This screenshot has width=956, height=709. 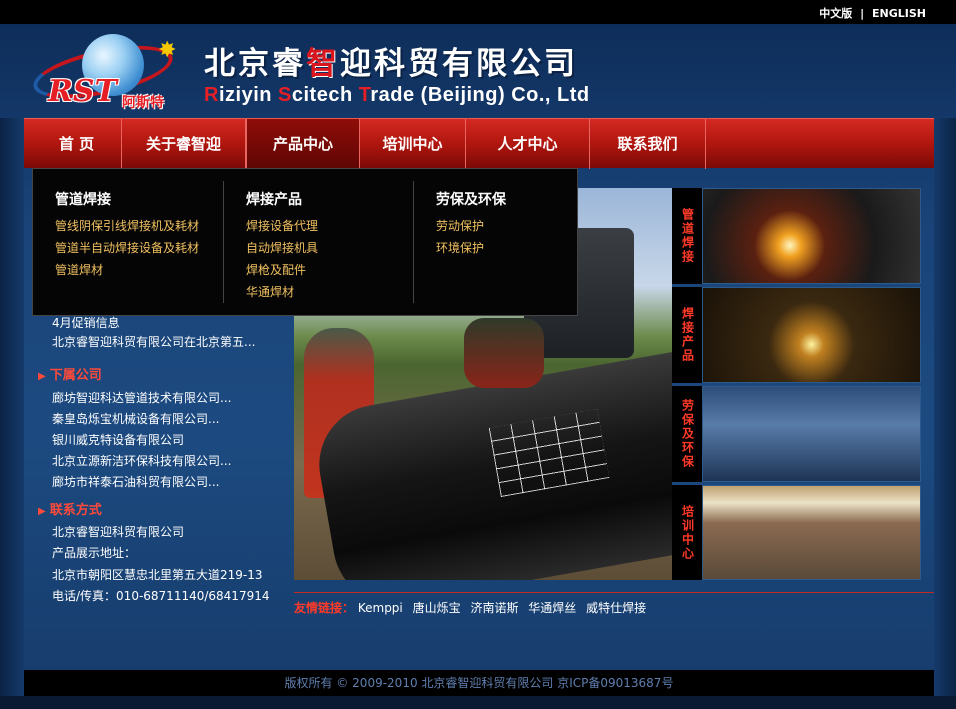 I want to click on contact-line: 北京市朝阳区慧忠北里第五大道219-13, so click(x=157, y=575).